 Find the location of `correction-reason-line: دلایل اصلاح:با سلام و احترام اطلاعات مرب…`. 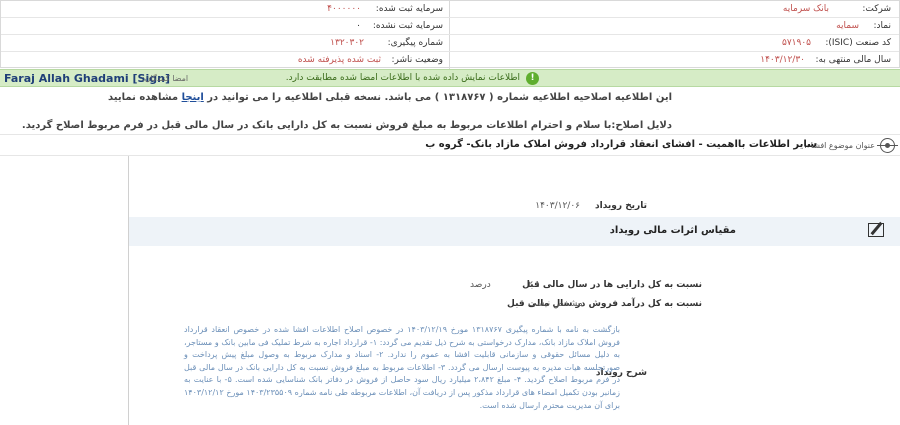

correction-reason-line: دلایل اصلاح:با سلام و احترام اطلاعات مرب… is located at coordinates (346, 125).